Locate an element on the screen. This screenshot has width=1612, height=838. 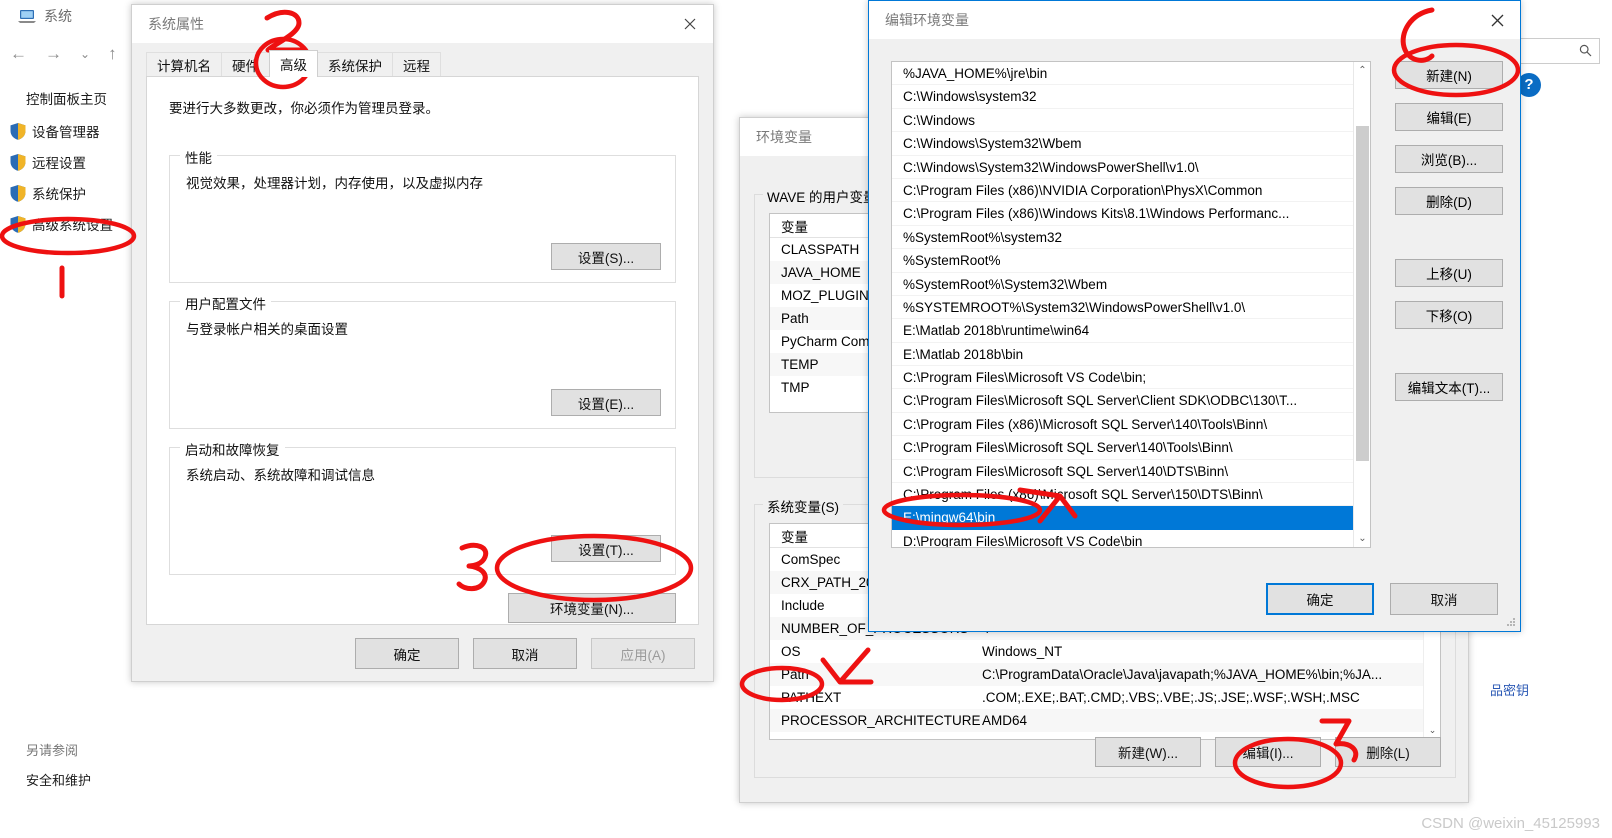
search-icon is located at coordinates (1585, 50).